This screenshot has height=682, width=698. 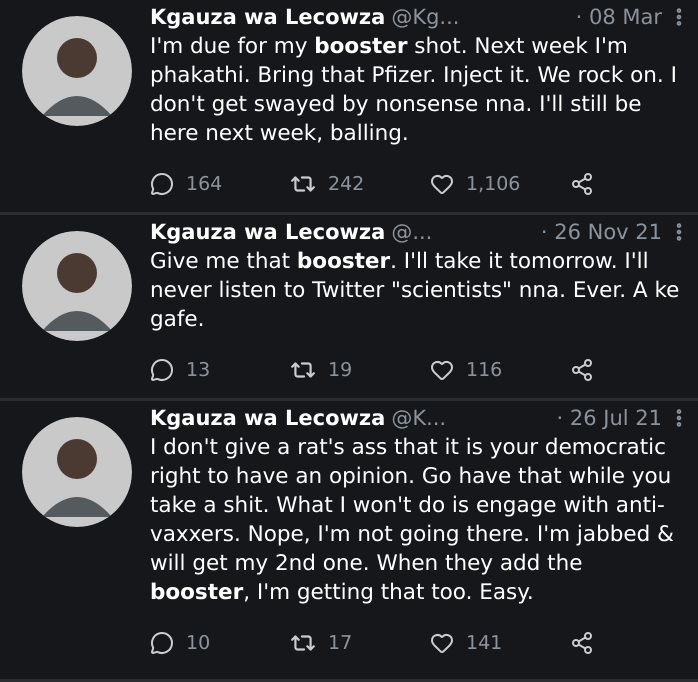 I want to click on reply-count: 13, so click(x=198, y=370).